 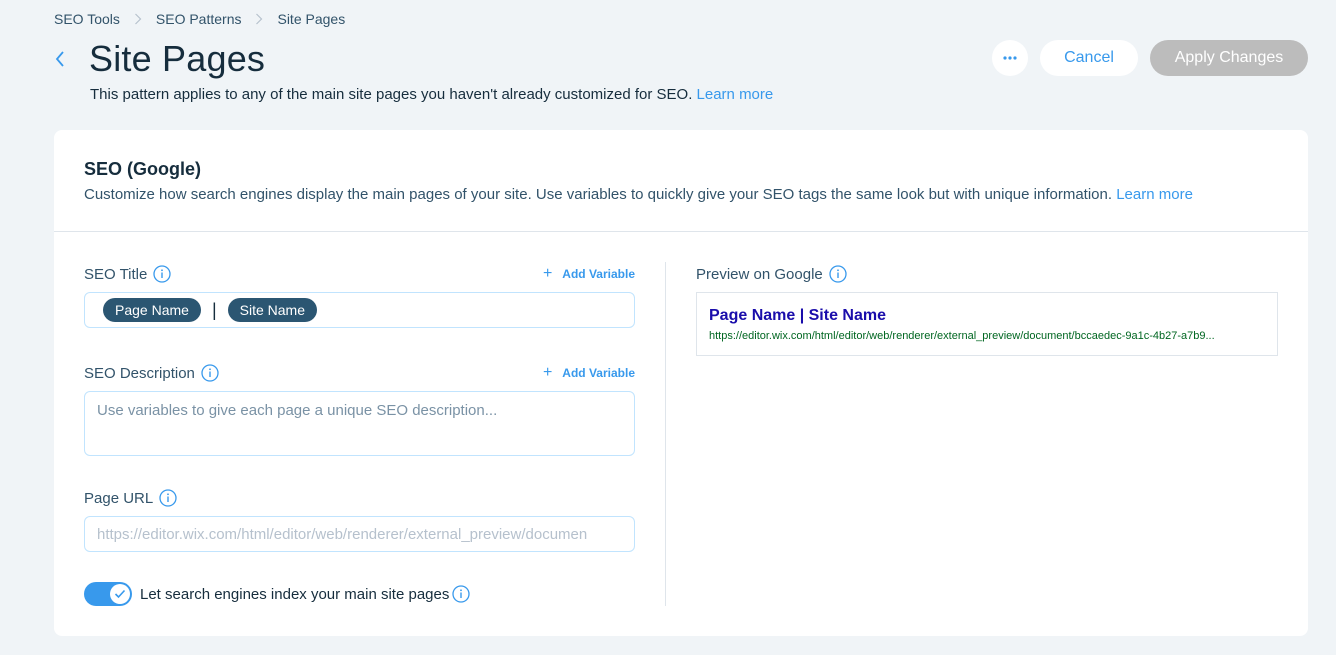 I want to click on header-actions: Cancel Apply Changes, so click(x=1150, y=58).